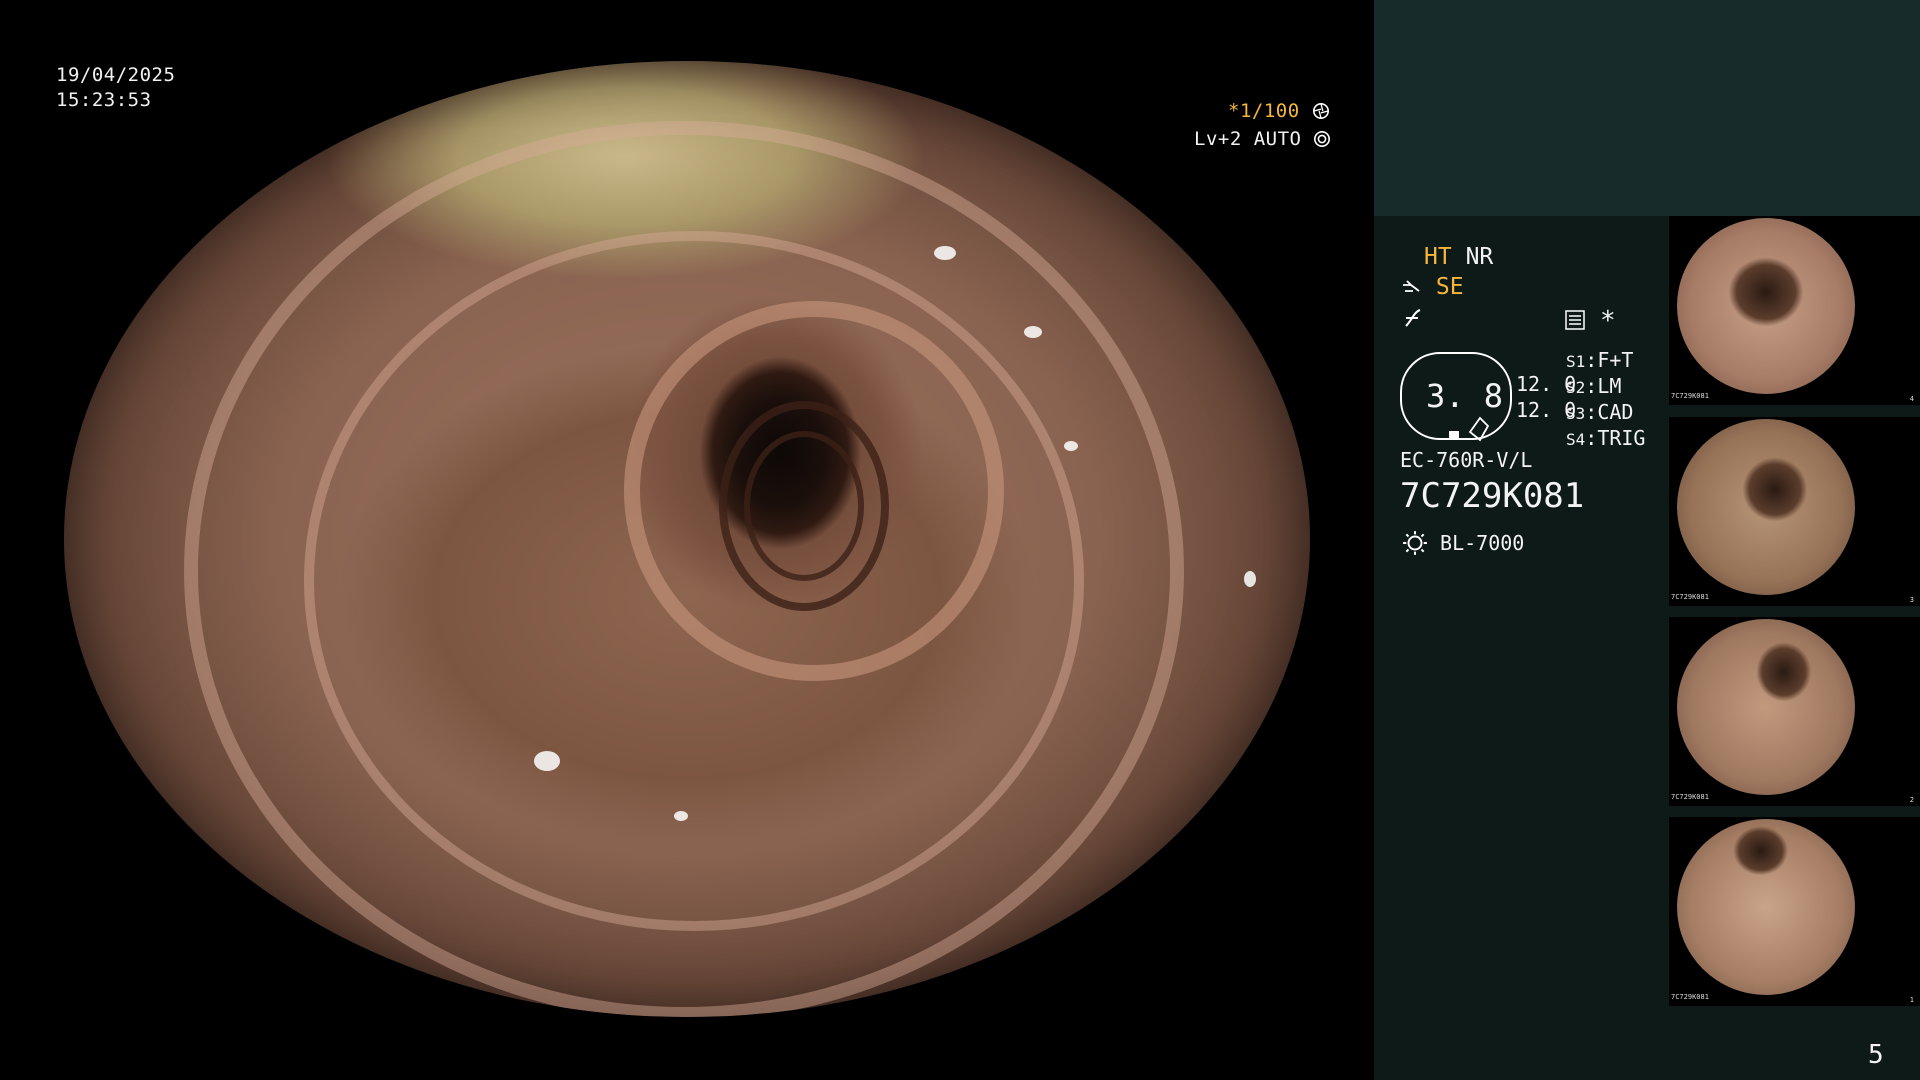 The image size is (1920, 1080). Describe the element at coordinates (1454, 435) in the screenshot. I see `zoom-marker` at that location.